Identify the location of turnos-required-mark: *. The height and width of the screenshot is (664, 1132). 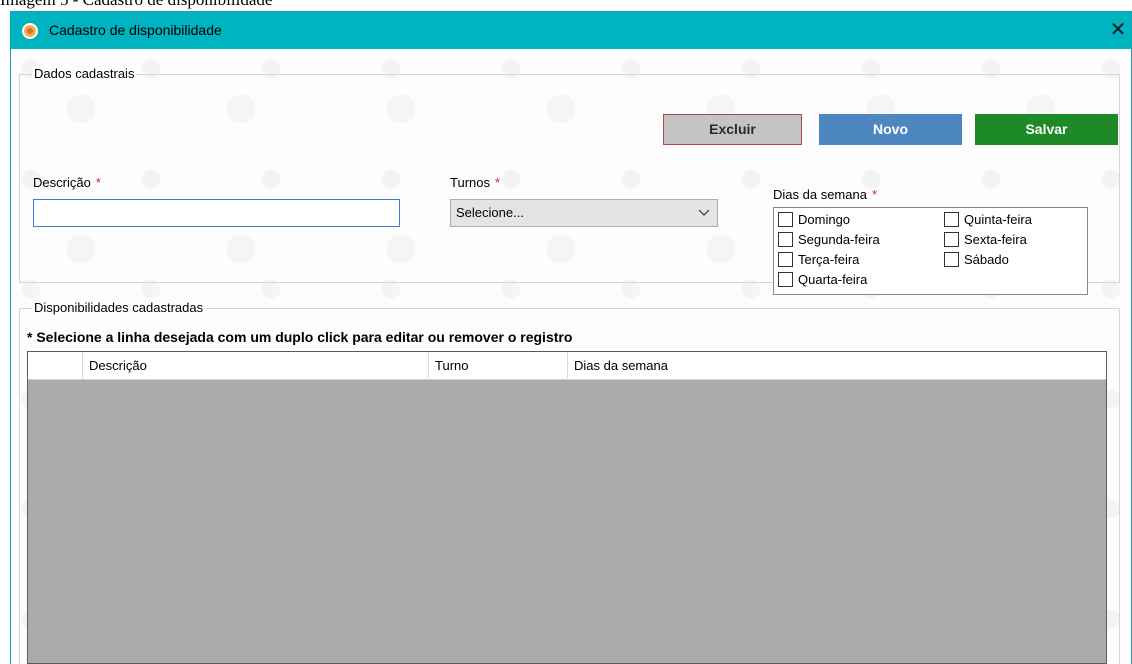
(497, 182).